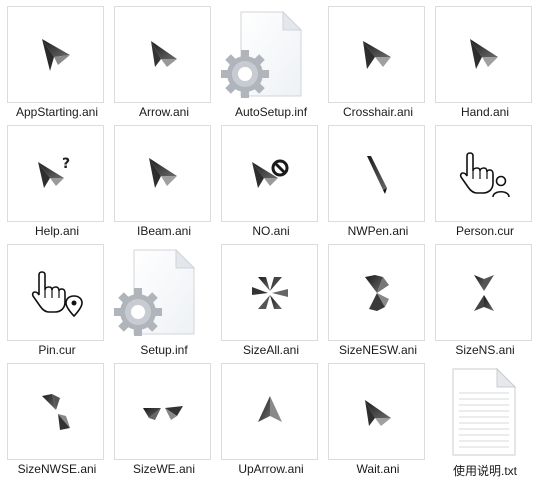 This screenshot has width=533, height=484. I want to click on file-item: Setup.inf, so click(167, 303).